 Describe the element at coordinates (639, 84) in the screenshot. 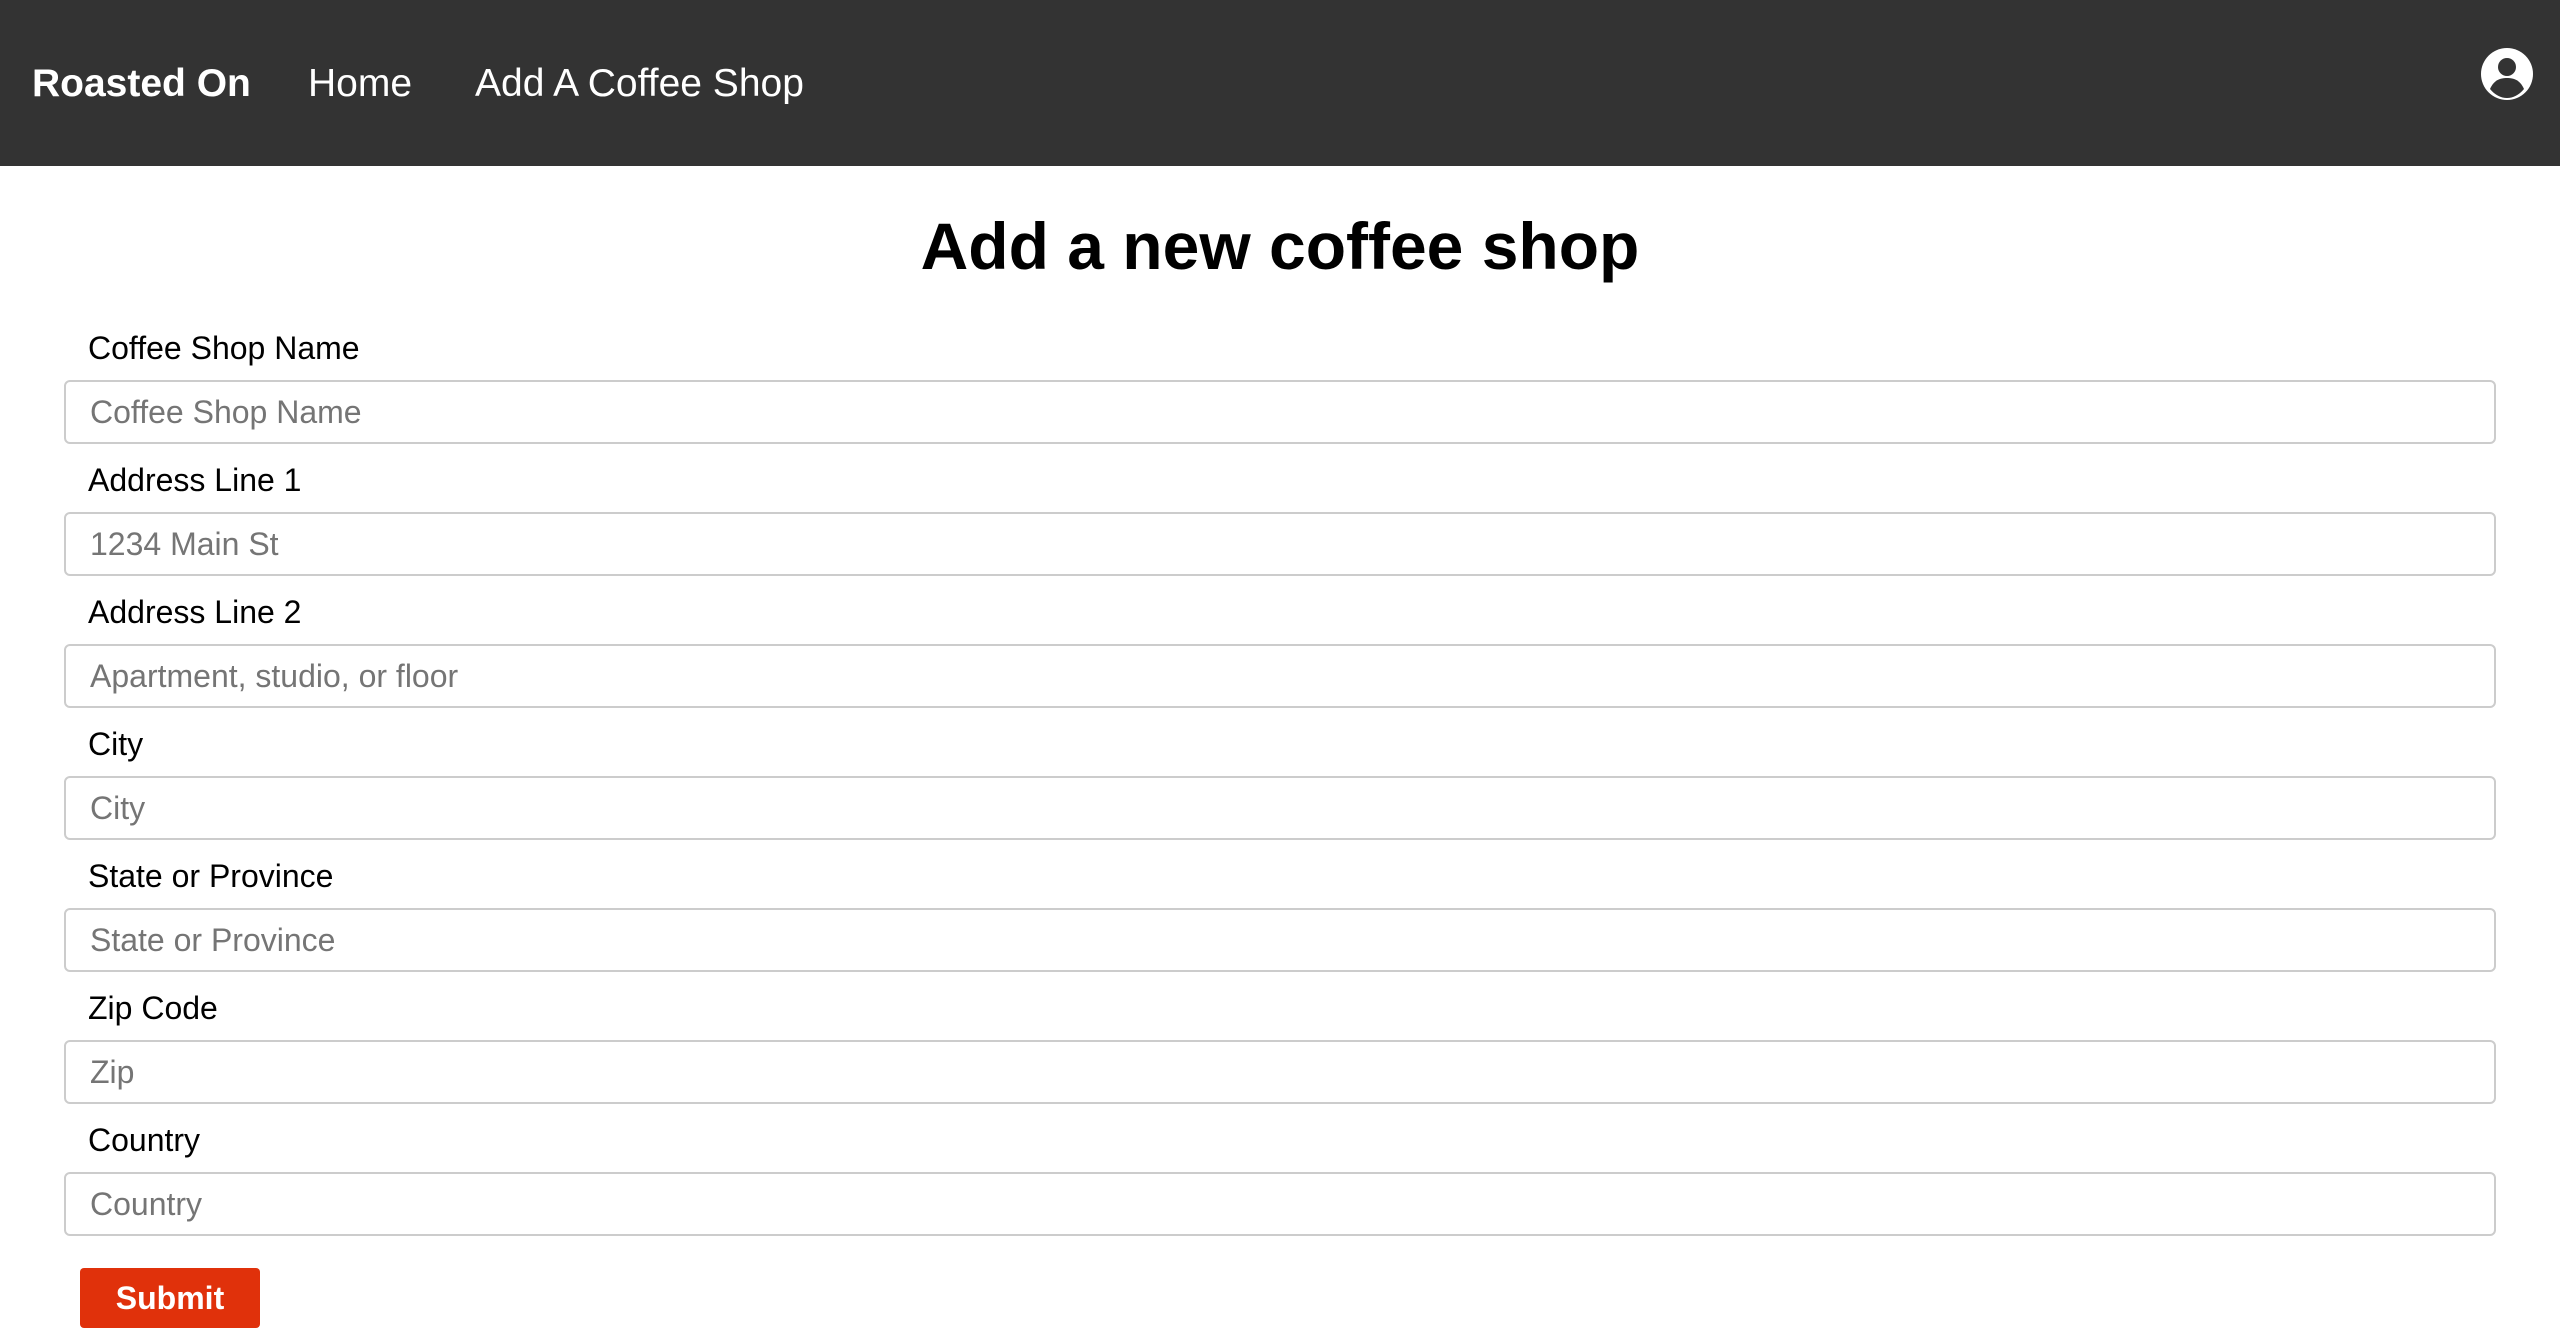

I see `nav-link-add-coffee-shop: Add A Coffee Shop` at that location.